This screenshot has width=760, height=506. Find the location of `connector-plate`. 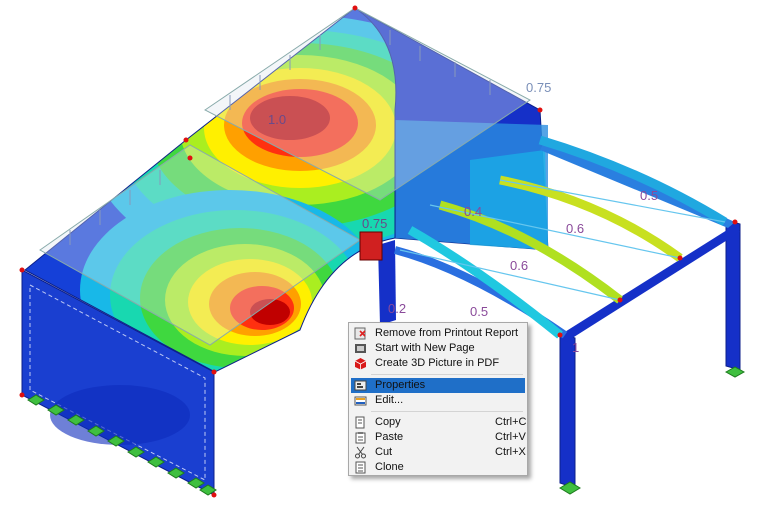

connector-plate is located at coordinates (371, 246).